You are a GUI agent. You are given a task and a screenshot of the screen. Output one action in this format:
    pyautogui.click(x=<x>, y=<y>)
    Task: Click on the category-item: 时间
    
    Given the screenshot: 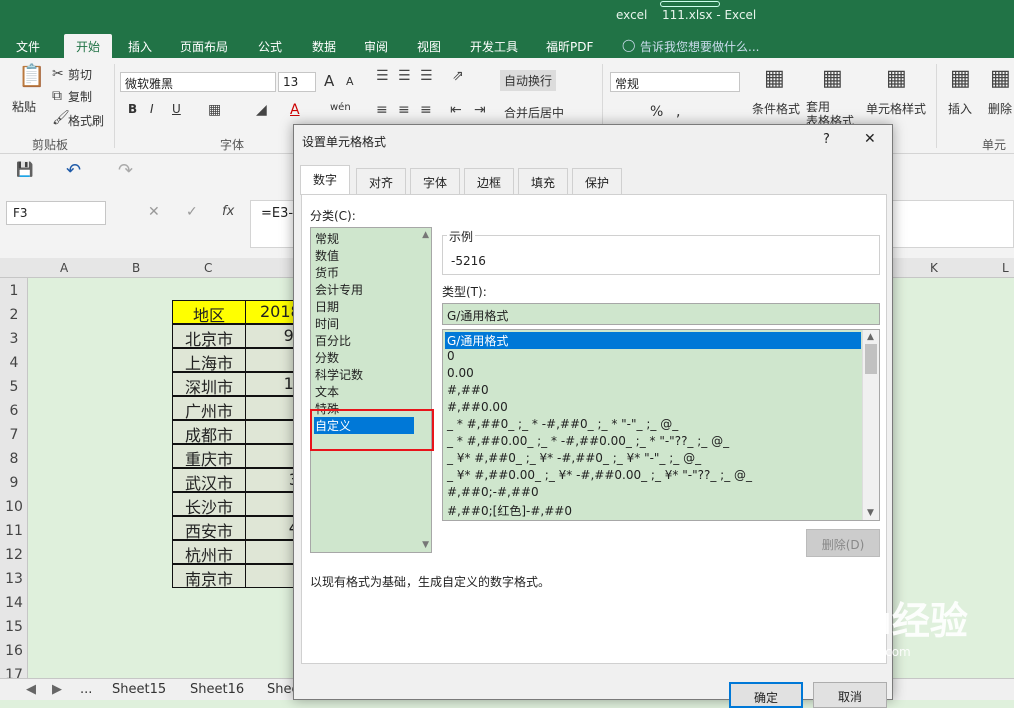 What is the action you would take?
    pyautogui.click(x=364, y=323)
    